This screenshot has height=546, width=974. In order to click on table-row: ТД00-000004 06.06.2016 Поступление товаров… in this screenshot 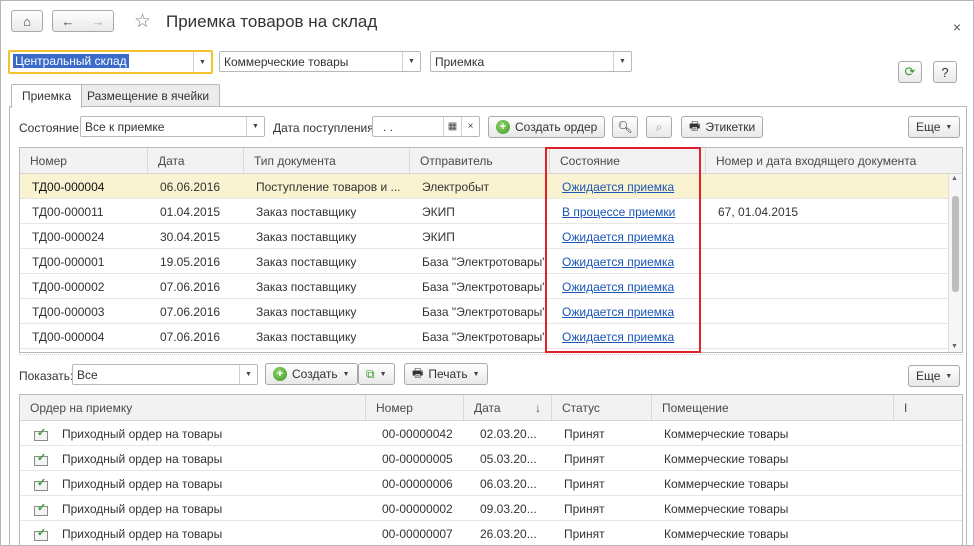, I will do `click(491, 186)`.